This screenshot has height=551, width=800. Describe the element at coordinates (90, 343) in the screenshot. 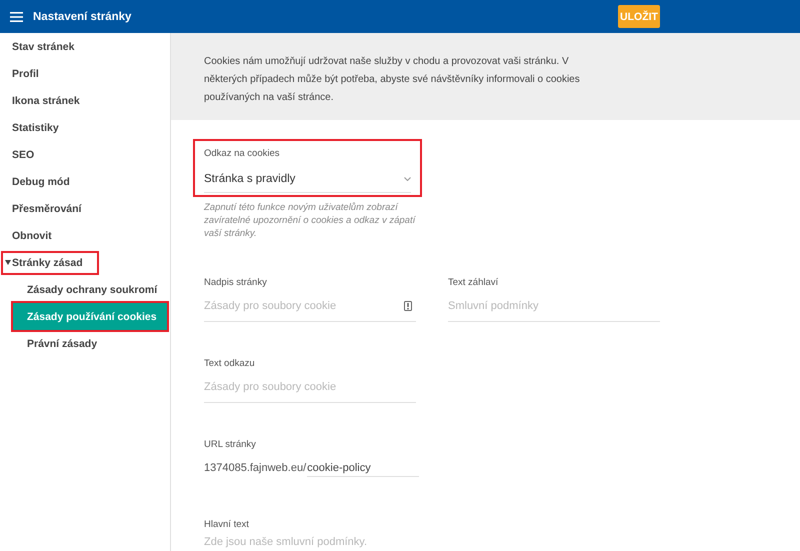

I see `sidebar-item: Právní zásady` at that location.